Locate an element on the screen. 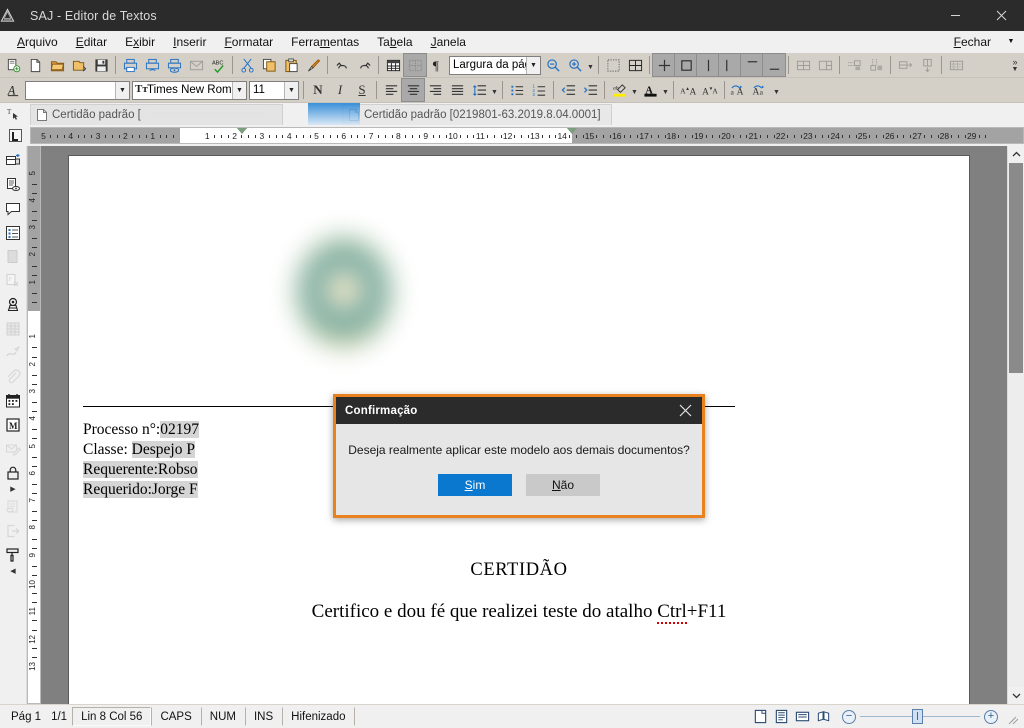 Image resolution: width=1024 pixels, height=728 pixels. dialog-cancel-button: Não is located at coordinates (563, 485).